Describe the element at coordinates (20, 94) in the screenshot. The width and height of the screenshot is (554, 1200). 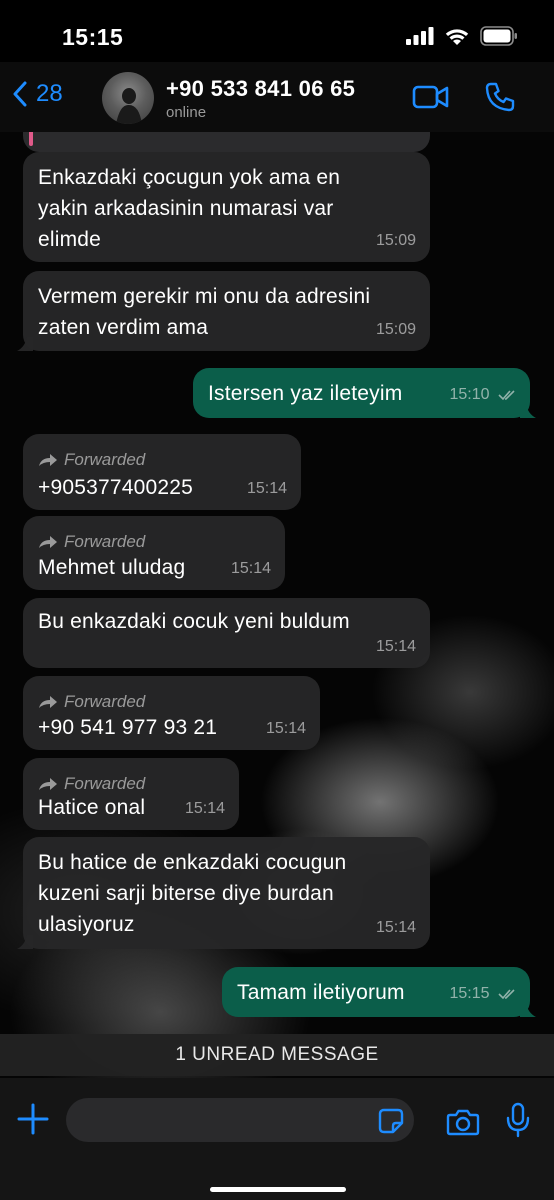
I see `back-chevron-icon` at that location.